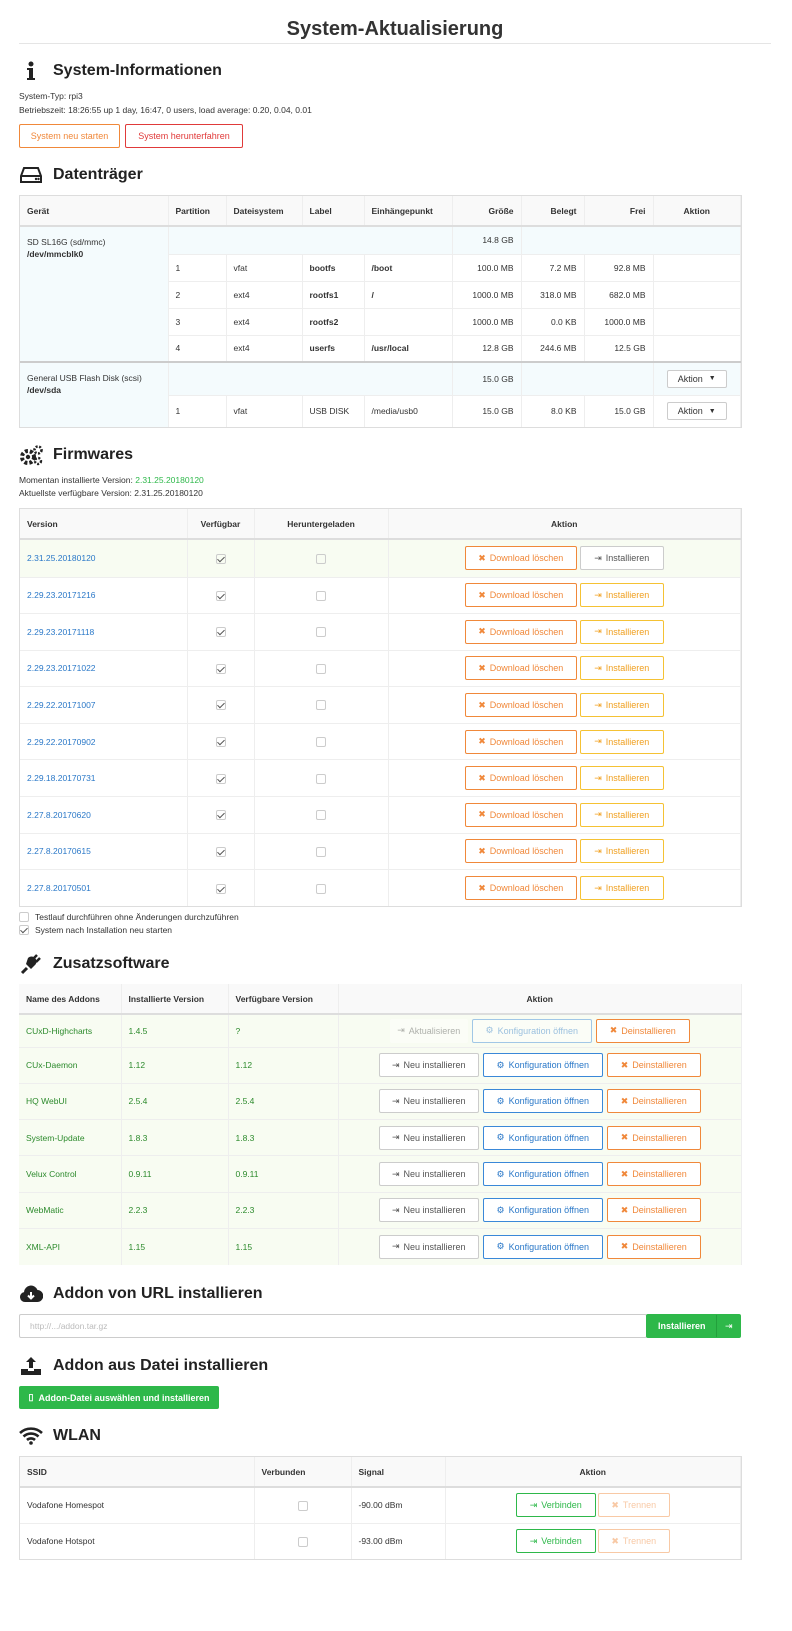 Image resolution: width=792 pixels, height=1631 pixels. I want to click on update-addon-button: ⇥ Aktualisieren, so click(428, 1030).